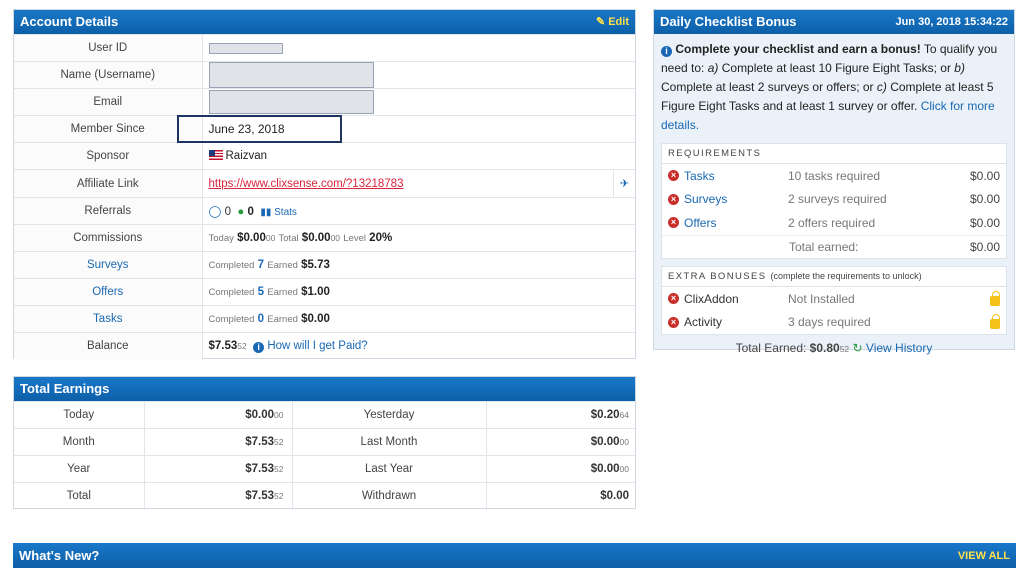  I want to click on view-all-link: VIEW ALL, so click(984, 556).